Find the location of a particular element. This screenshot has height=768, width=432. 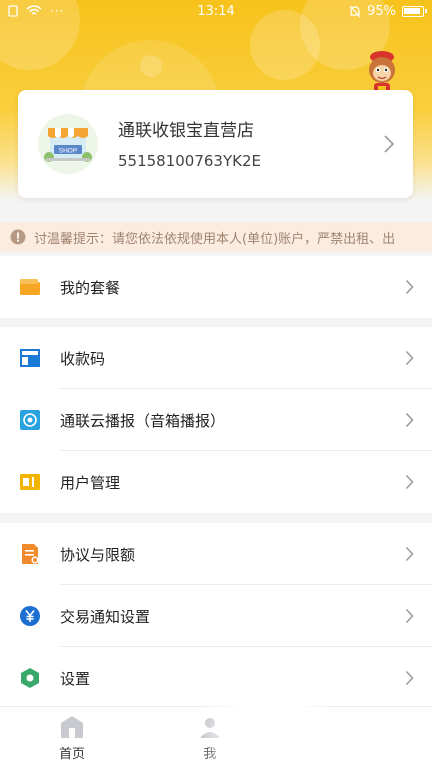

battery-percent: 95% is located at coordinates (381, 11).